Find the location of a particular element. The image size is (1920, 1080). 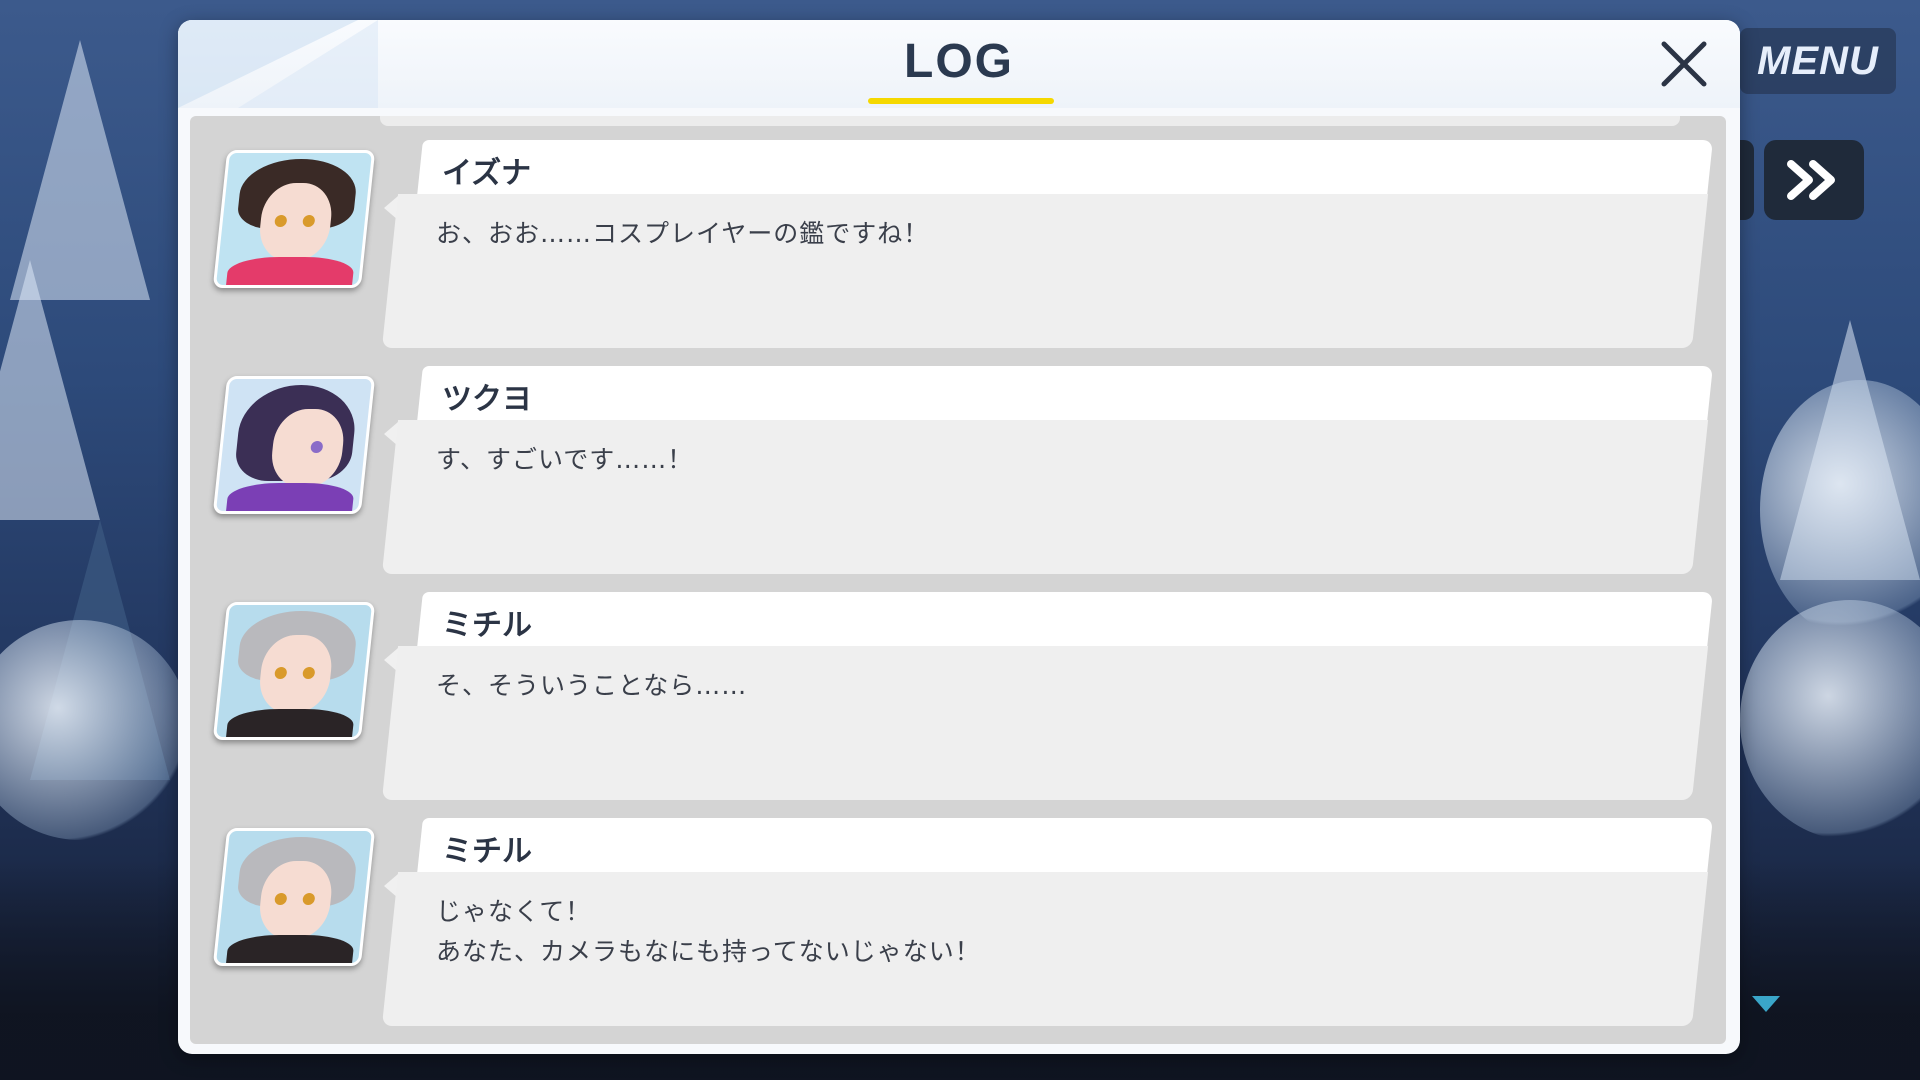

snow-bush is located at coordinates (1830, 720).